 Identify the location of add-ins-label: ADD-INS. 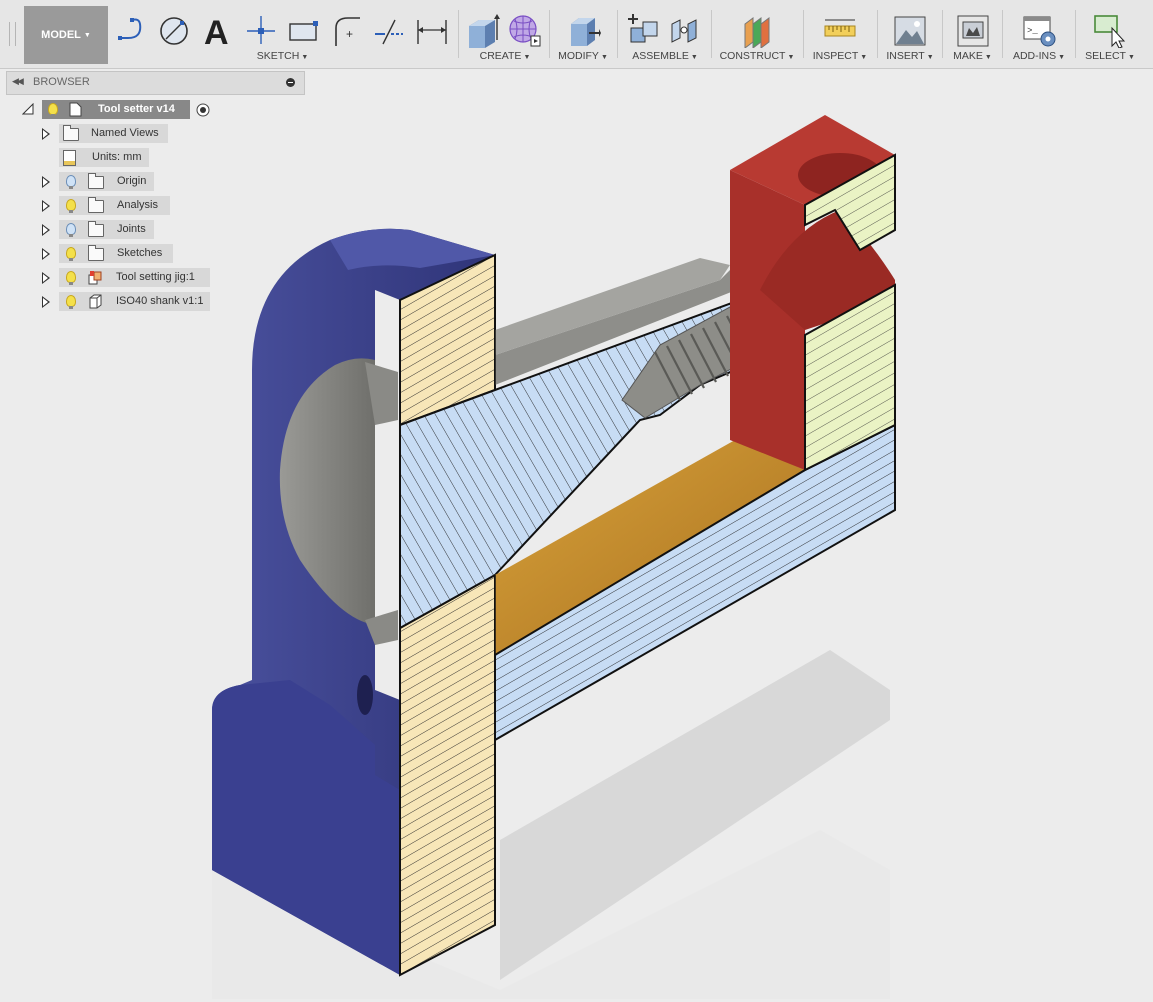
(1034, 56).